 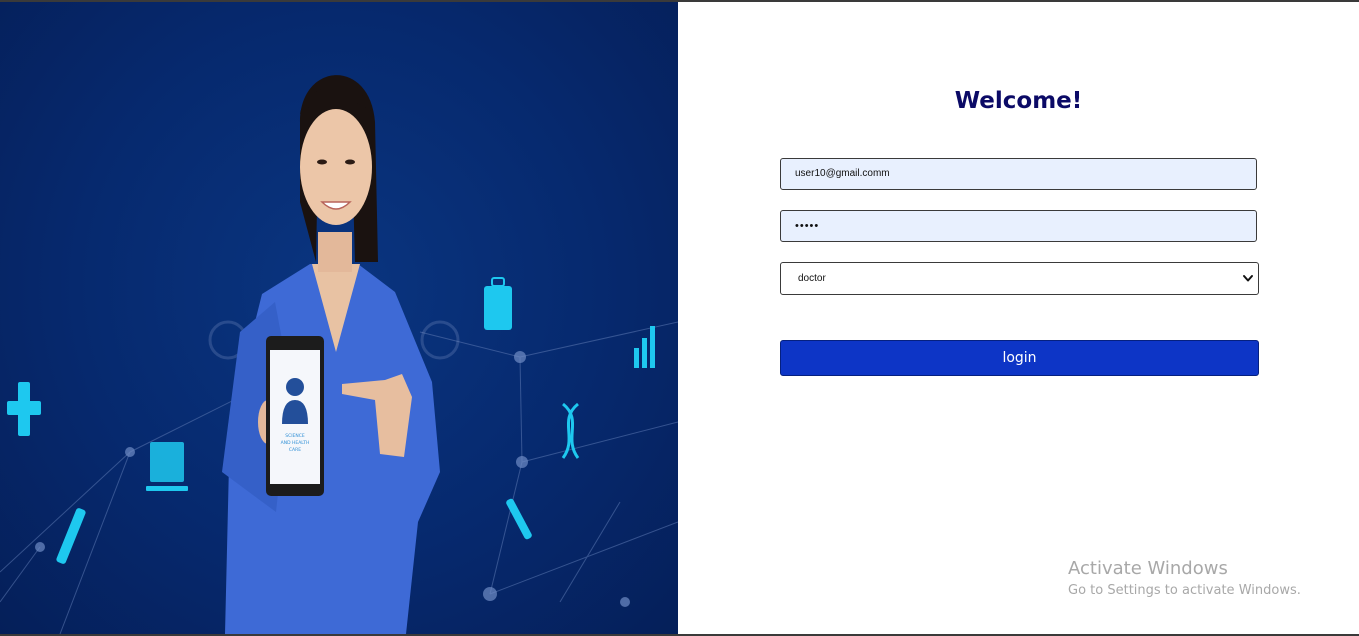 I want to click on email-input: user10@gmail.comm, so click(x=1018, y=174).